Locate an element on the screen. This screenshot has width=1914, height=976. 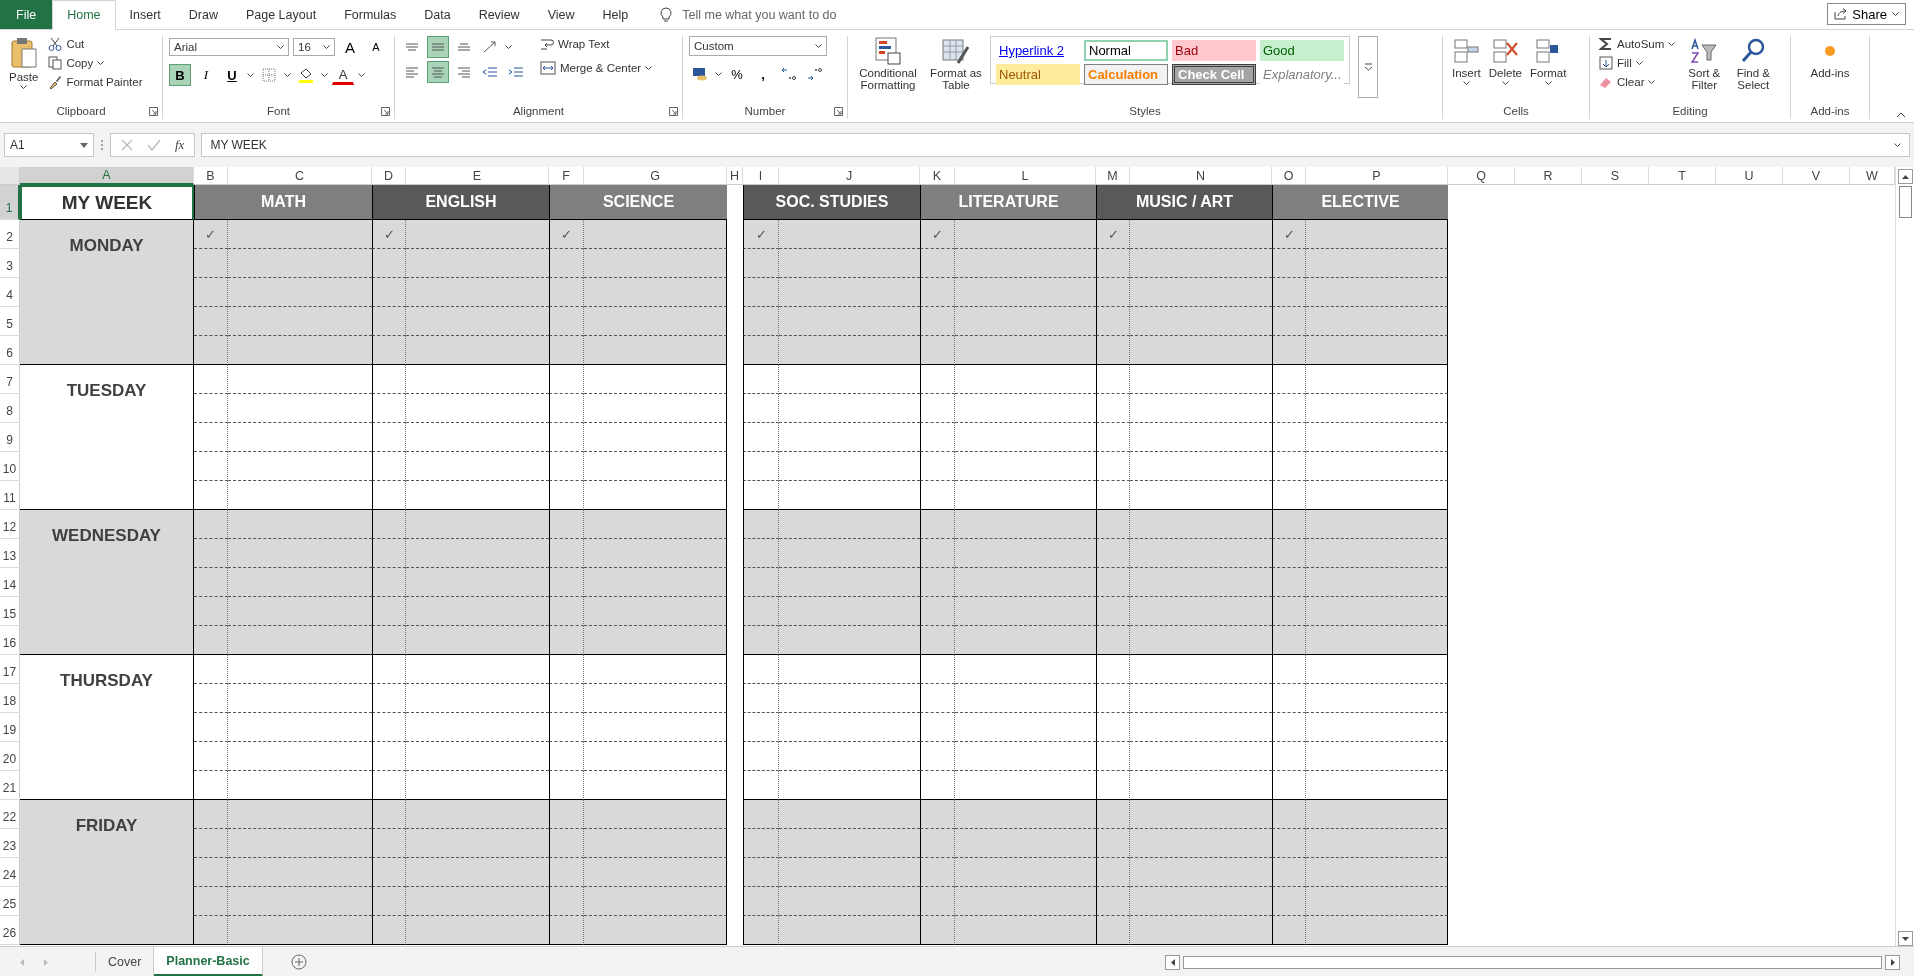
row-header: 5 is located at coordinates (10, 321).